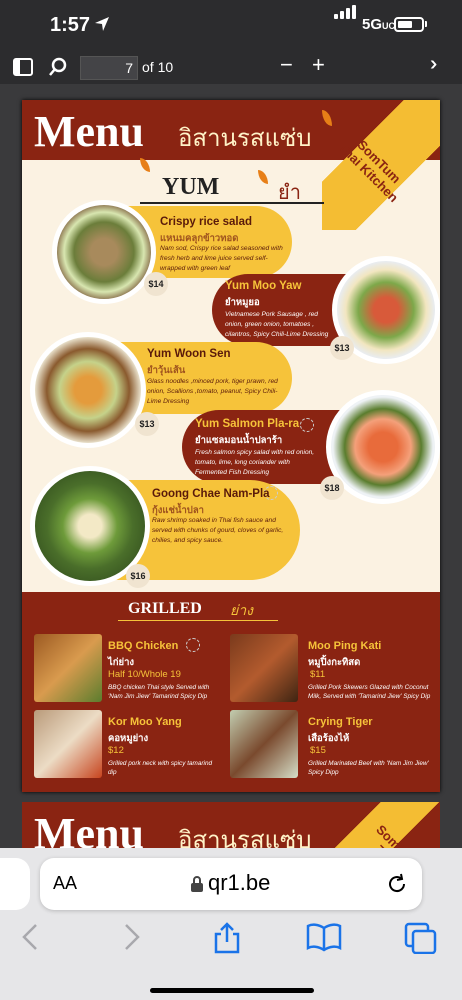 Image resolution: width=462 pixels, height=1000 pixels. Describe the element at coordinates (189, 354) in the screenshot. I see `item-name: Yum Woon Sen` at that location.